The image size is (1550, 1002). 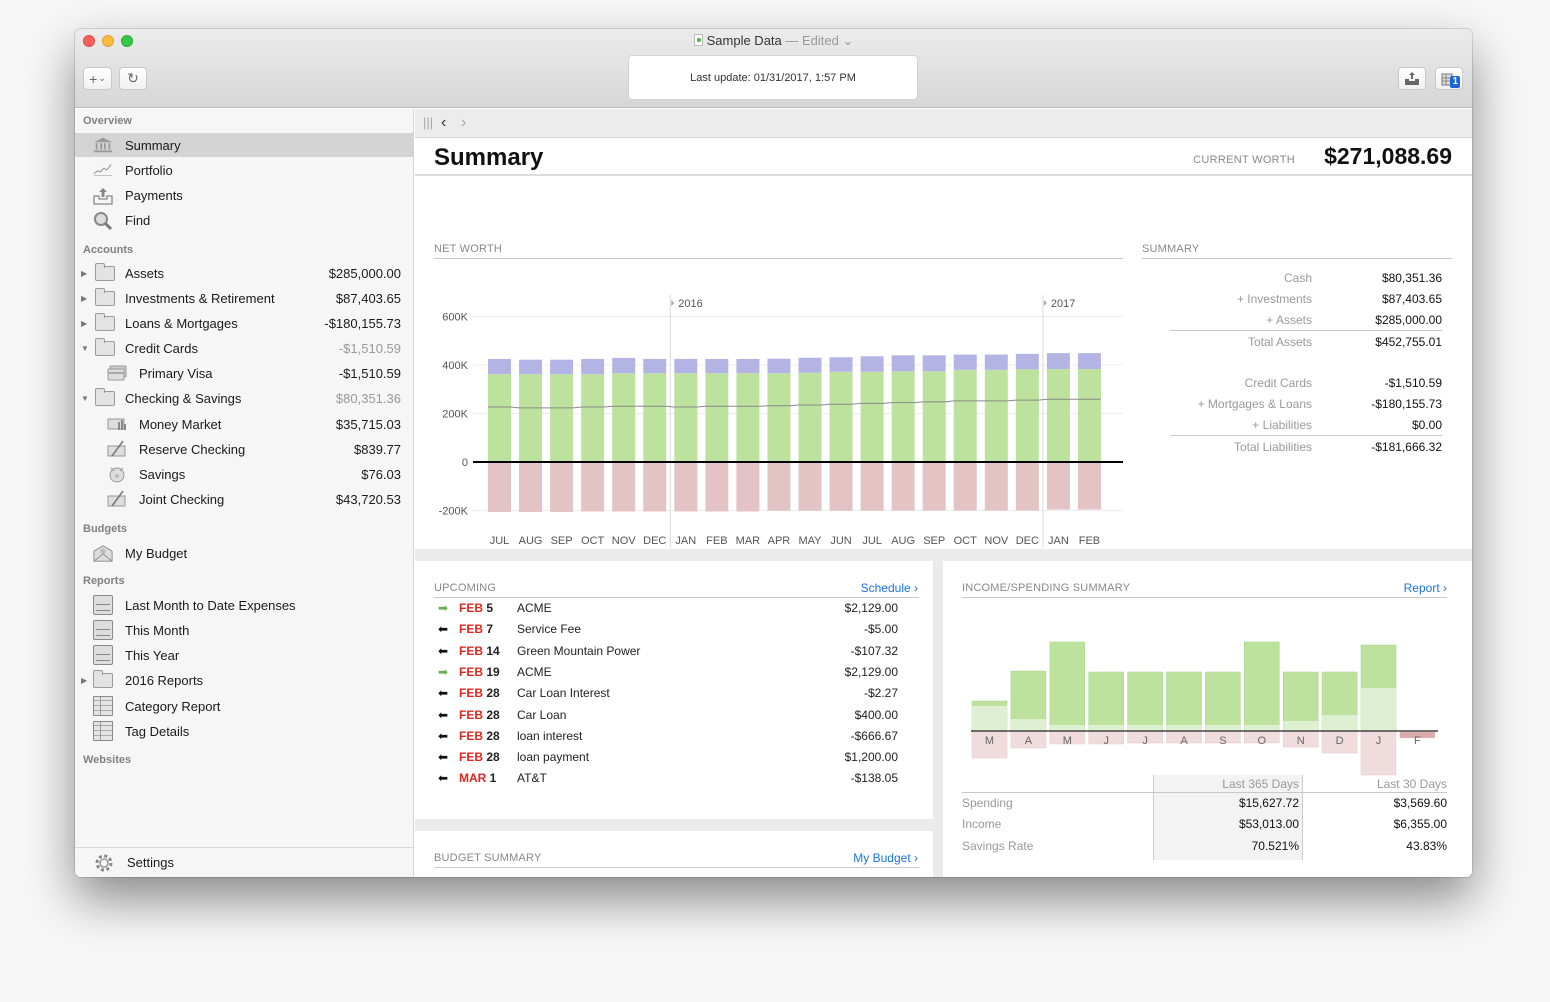 What do you see at coordinates (244, 170) in the screenshot?
I see `sidebar-item-portfolio: Portfolio` at bounding box center [244, 170].